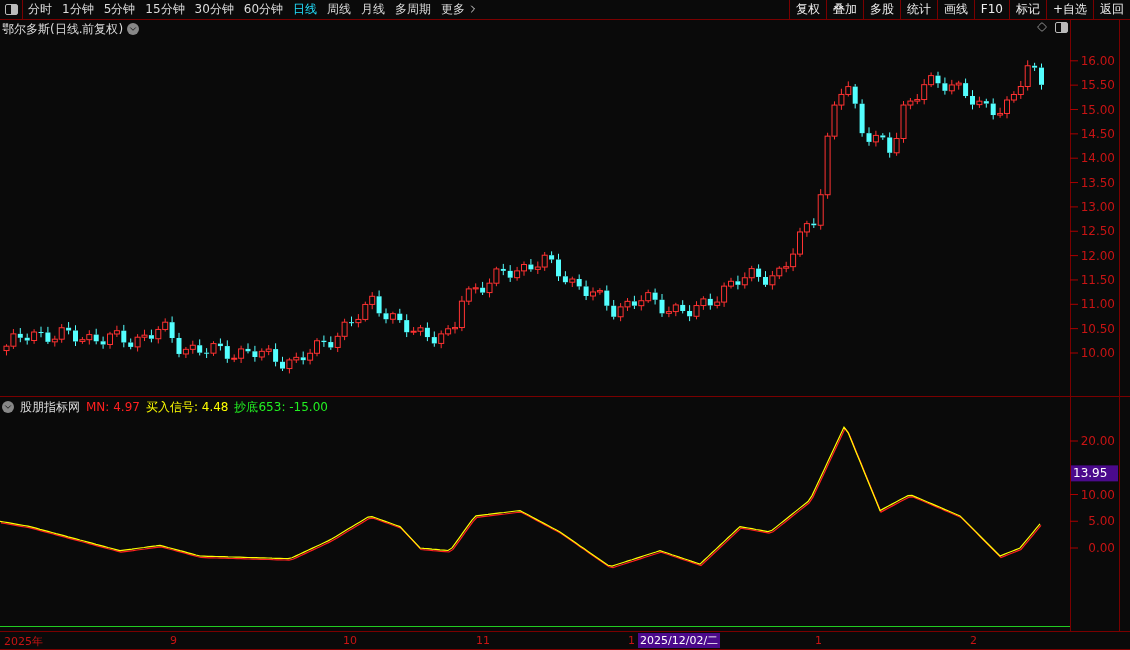 This screenshot has height=650, width=1130. What do you see at coordinates (214, 9) in the screenshot?
I see `period-tab: 30分钟` at bounding box center [214, 9].